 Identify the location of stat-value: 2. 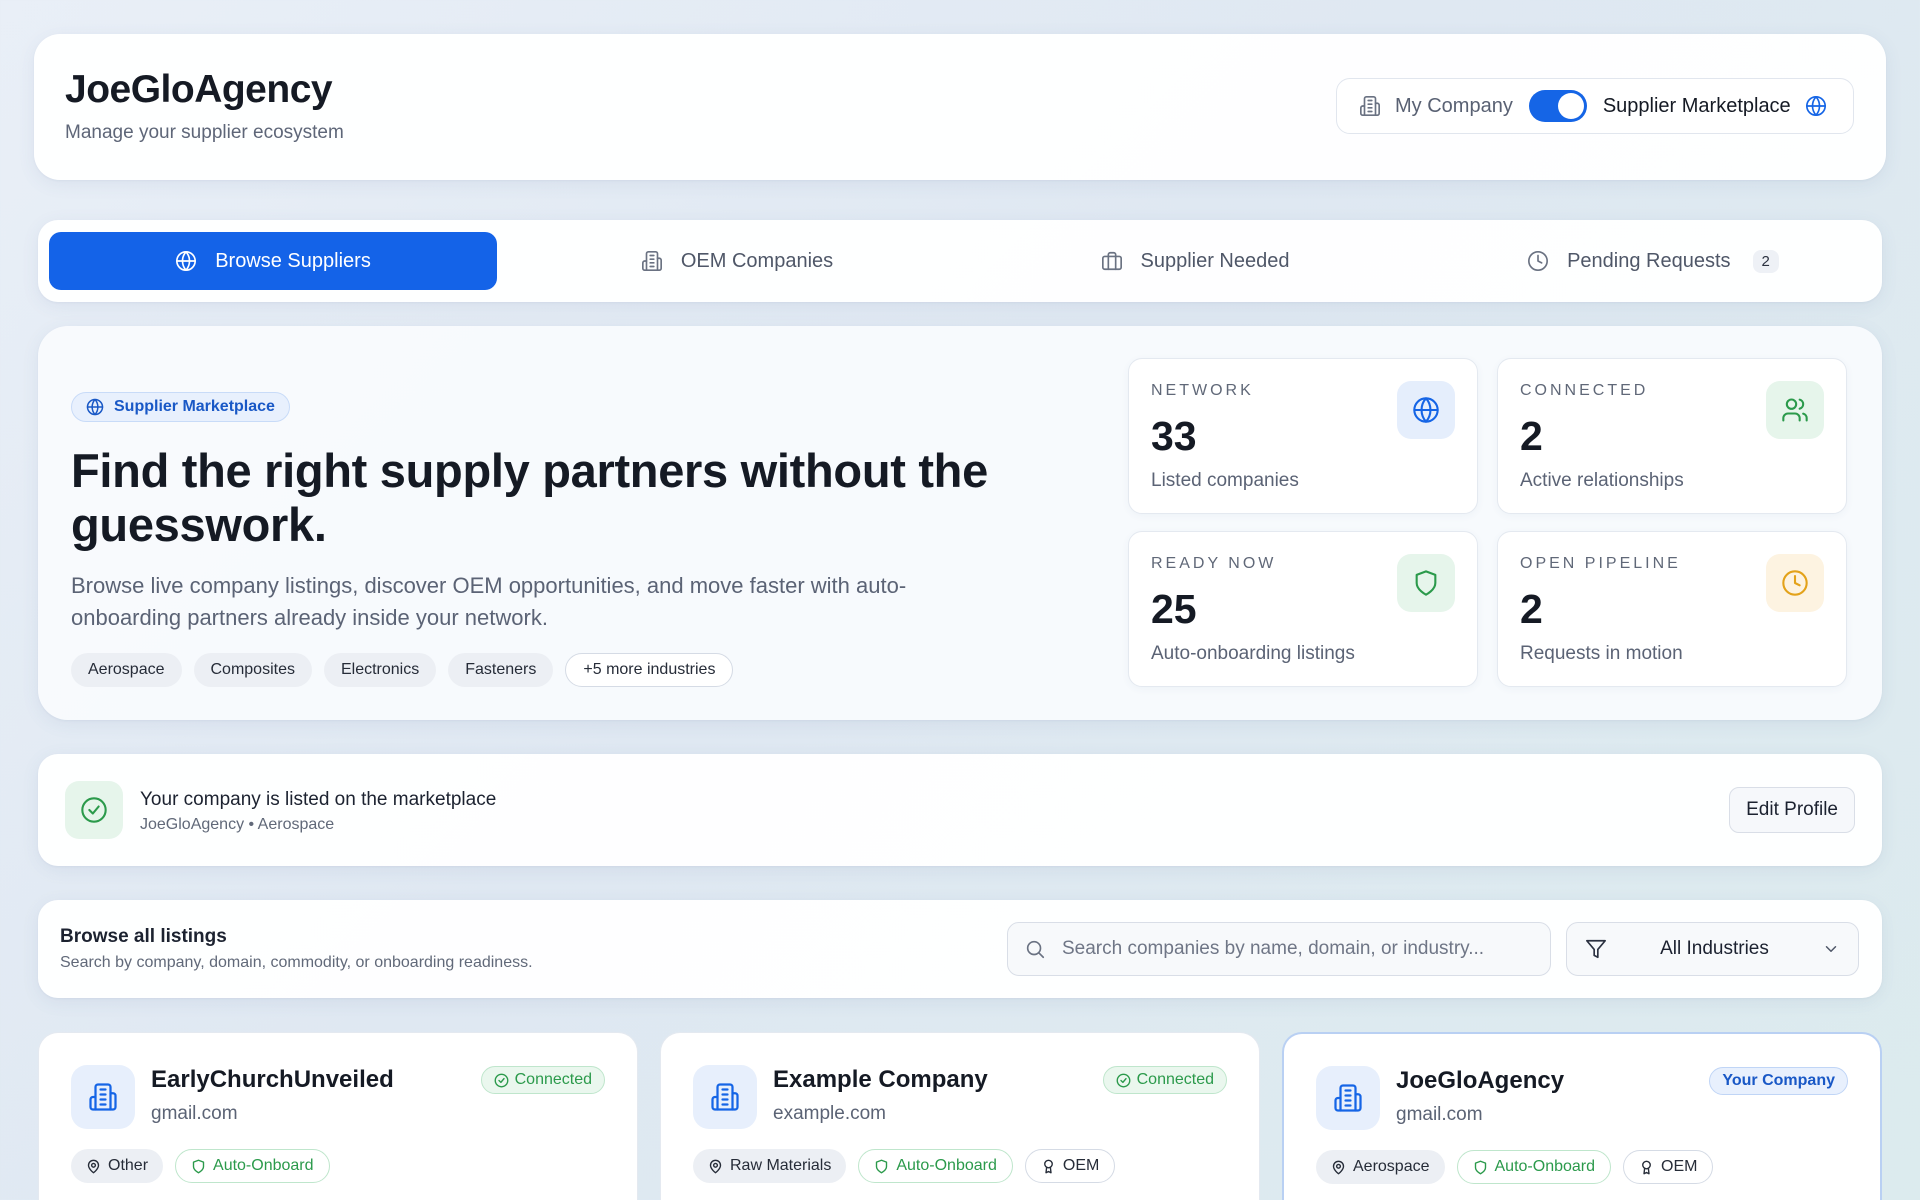
(1531, 609).